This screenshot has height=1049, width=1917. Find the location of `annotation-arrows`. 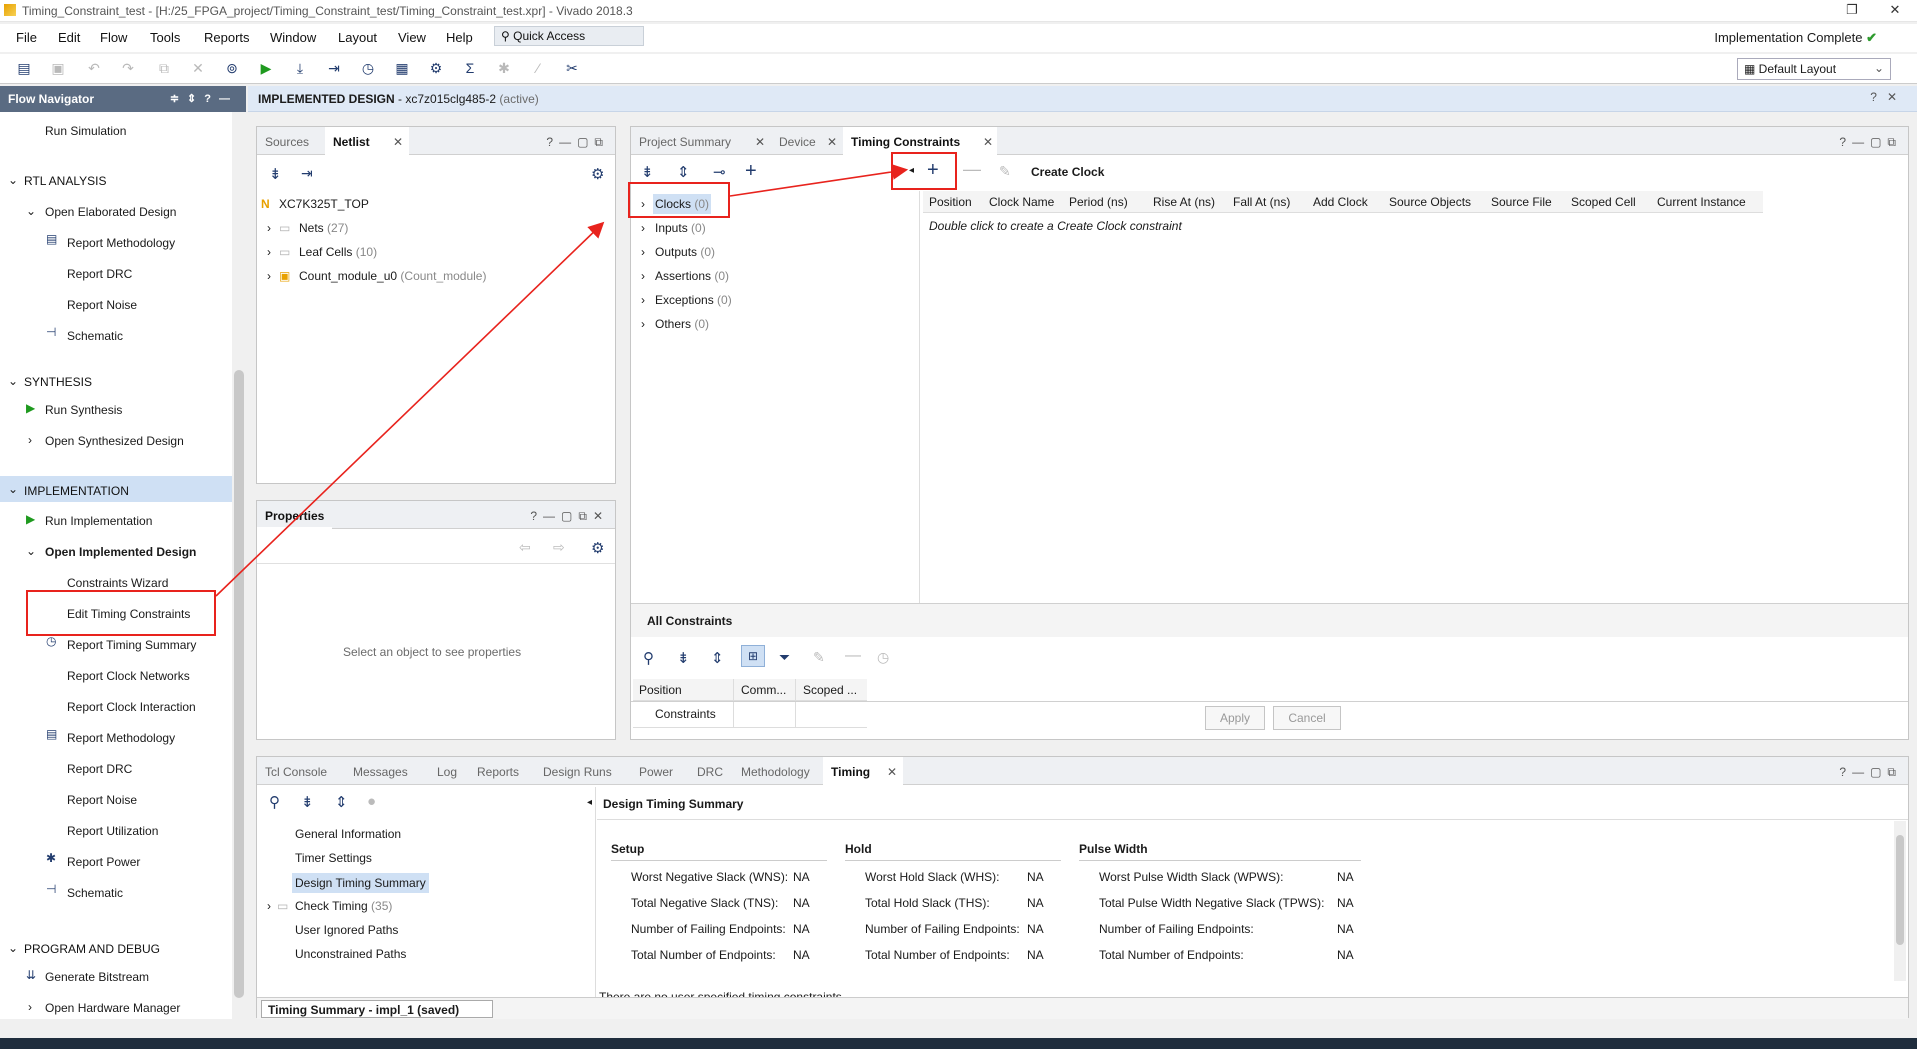

annotation-arrows is located at coordinates (562, 380).